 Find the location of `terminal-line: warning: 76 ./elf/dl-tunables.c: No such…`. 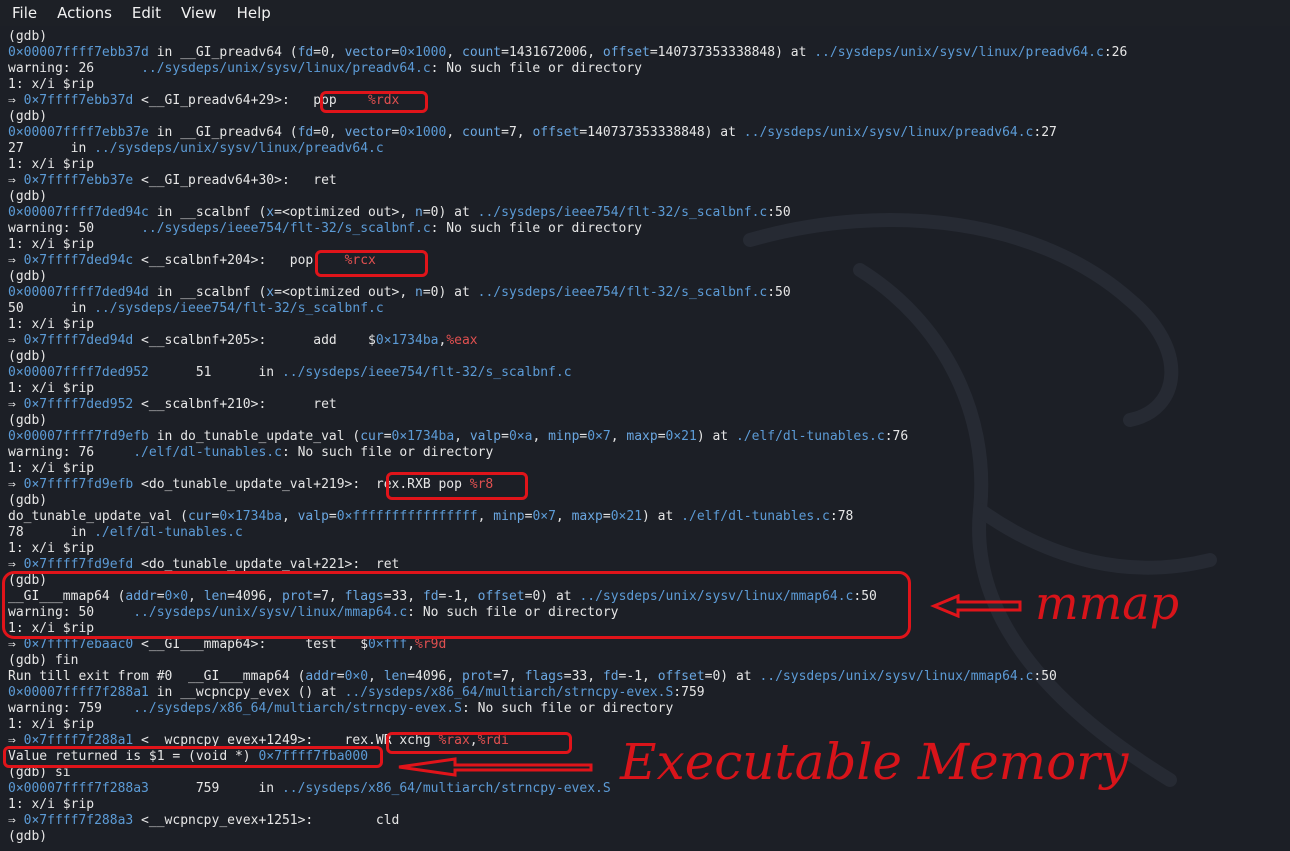

terminal-line: warning: 76 ./elf/dl-tunables.c: No such… is located at coordinates (251, 452).